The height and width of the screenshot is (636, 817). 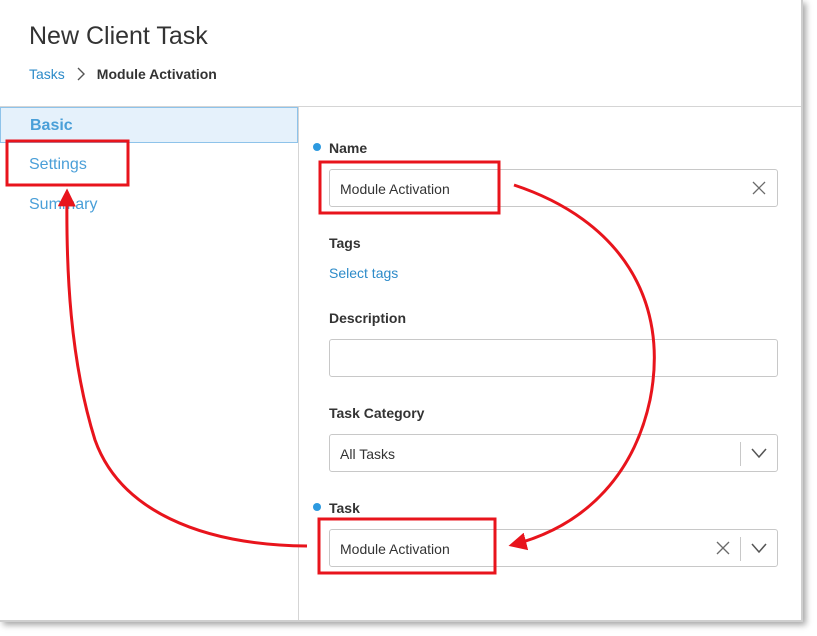 I want to click on task-value: Module Activation, so click(x=395, y=549).